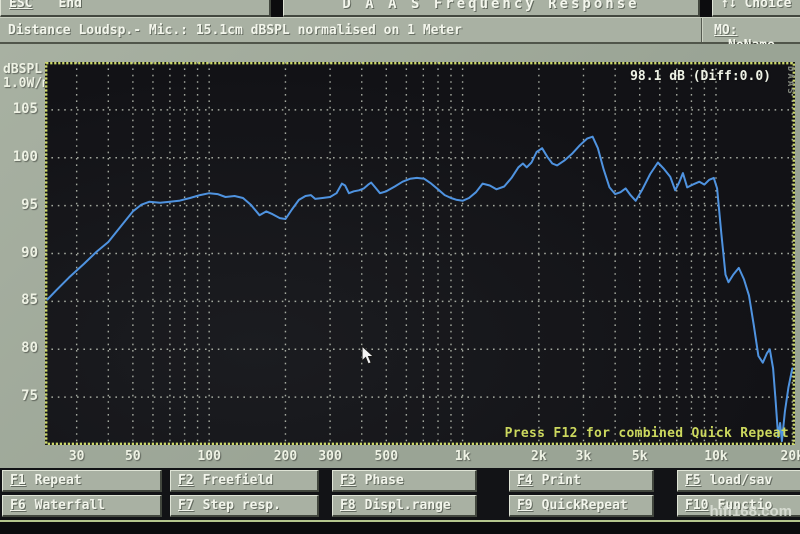 The width and height of the screenshot is (800, 534). What do you see at coordinates (386, 456) in the screenshot?
I see `x-tick-label: 500` at bounding box center [386, 456].